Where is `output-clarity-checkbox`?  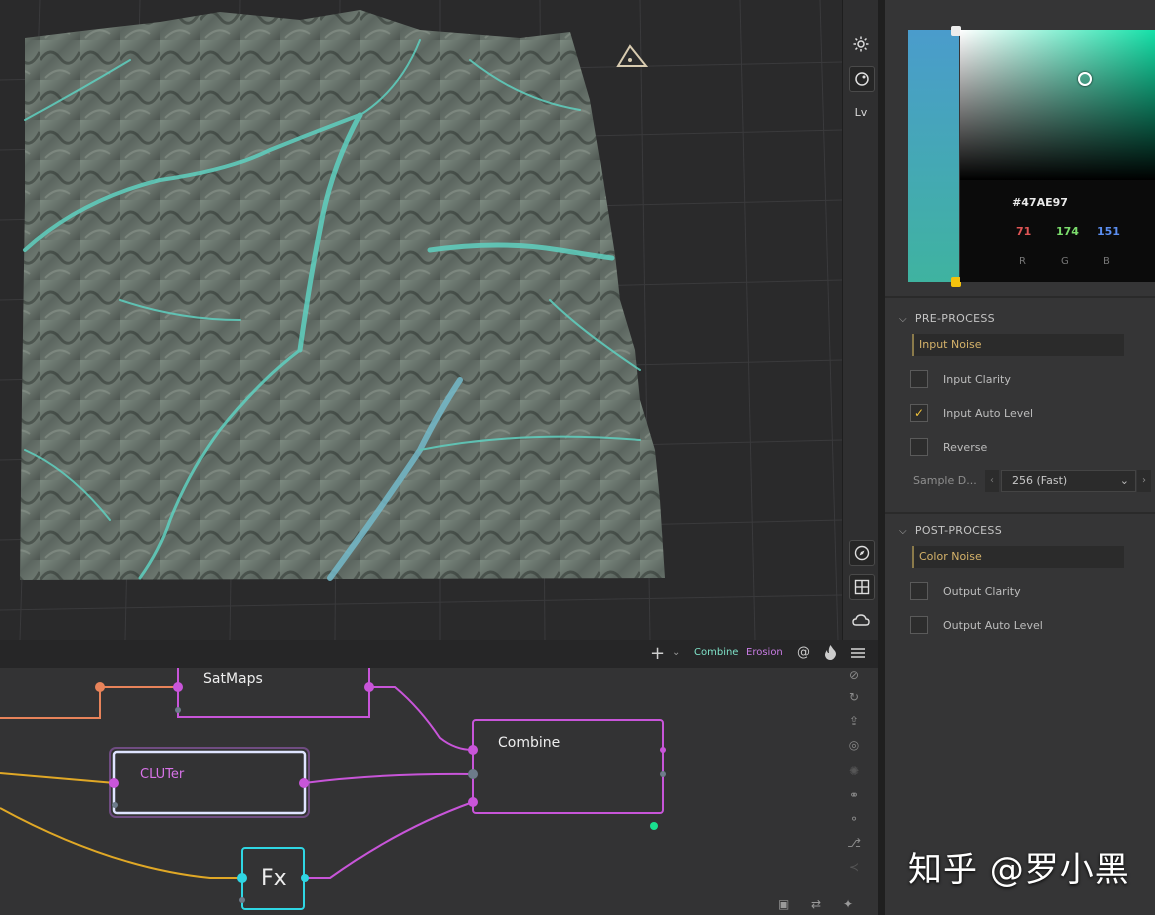 output-clarity-checkbox is located at coordinates (919, 591).